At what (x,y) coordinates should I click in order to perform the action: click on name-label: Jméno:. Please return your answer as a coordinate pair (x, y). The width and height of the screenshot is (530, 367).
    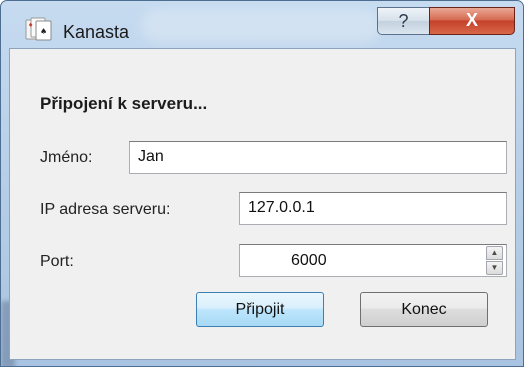
    Looking at the image, I should click on (66, 157).